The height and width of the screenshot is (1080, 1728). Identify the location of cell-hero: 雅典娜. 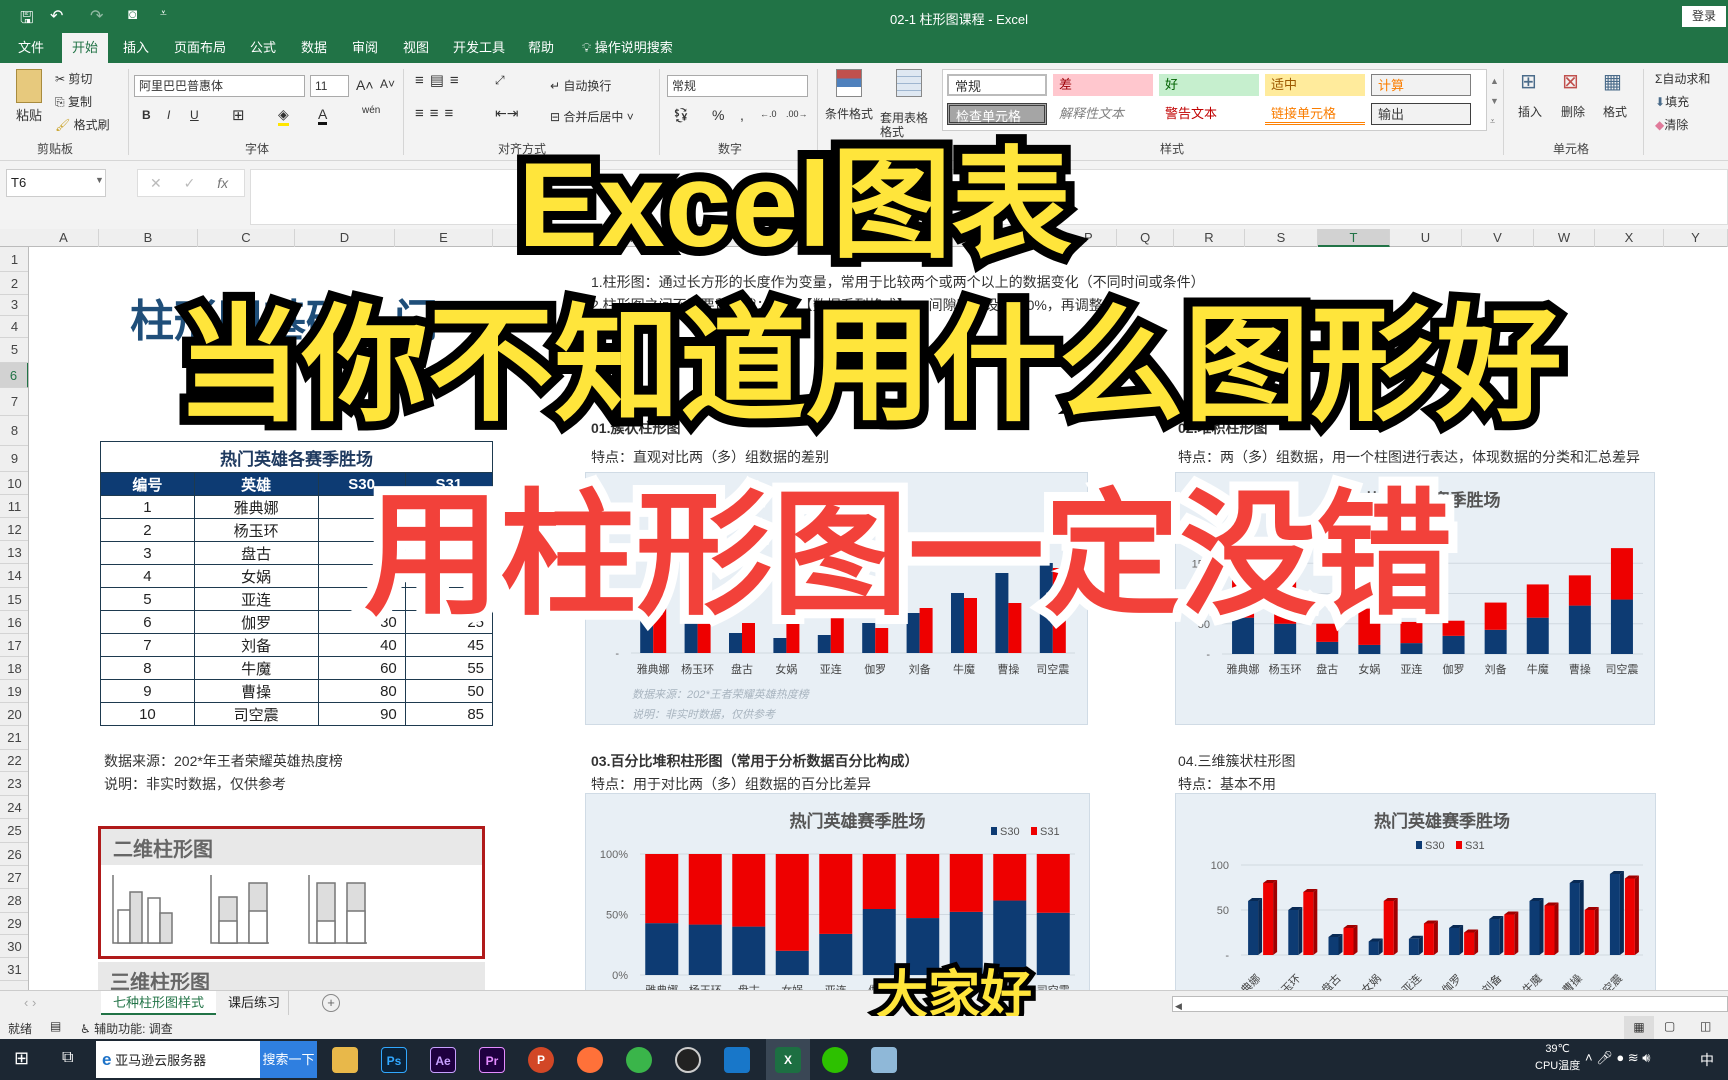
(256, 507).